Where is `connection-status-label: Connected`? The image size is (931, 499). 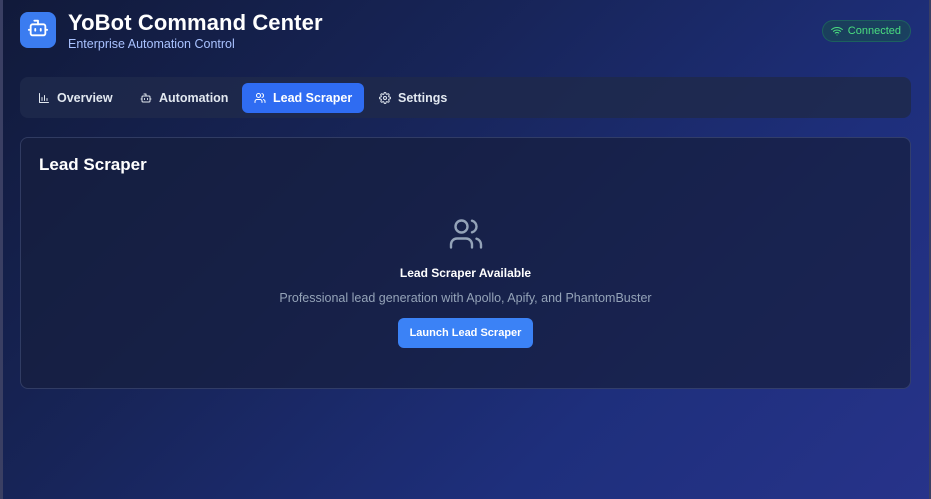 connection-status-label: Connected is located at coordinates (874, 31).